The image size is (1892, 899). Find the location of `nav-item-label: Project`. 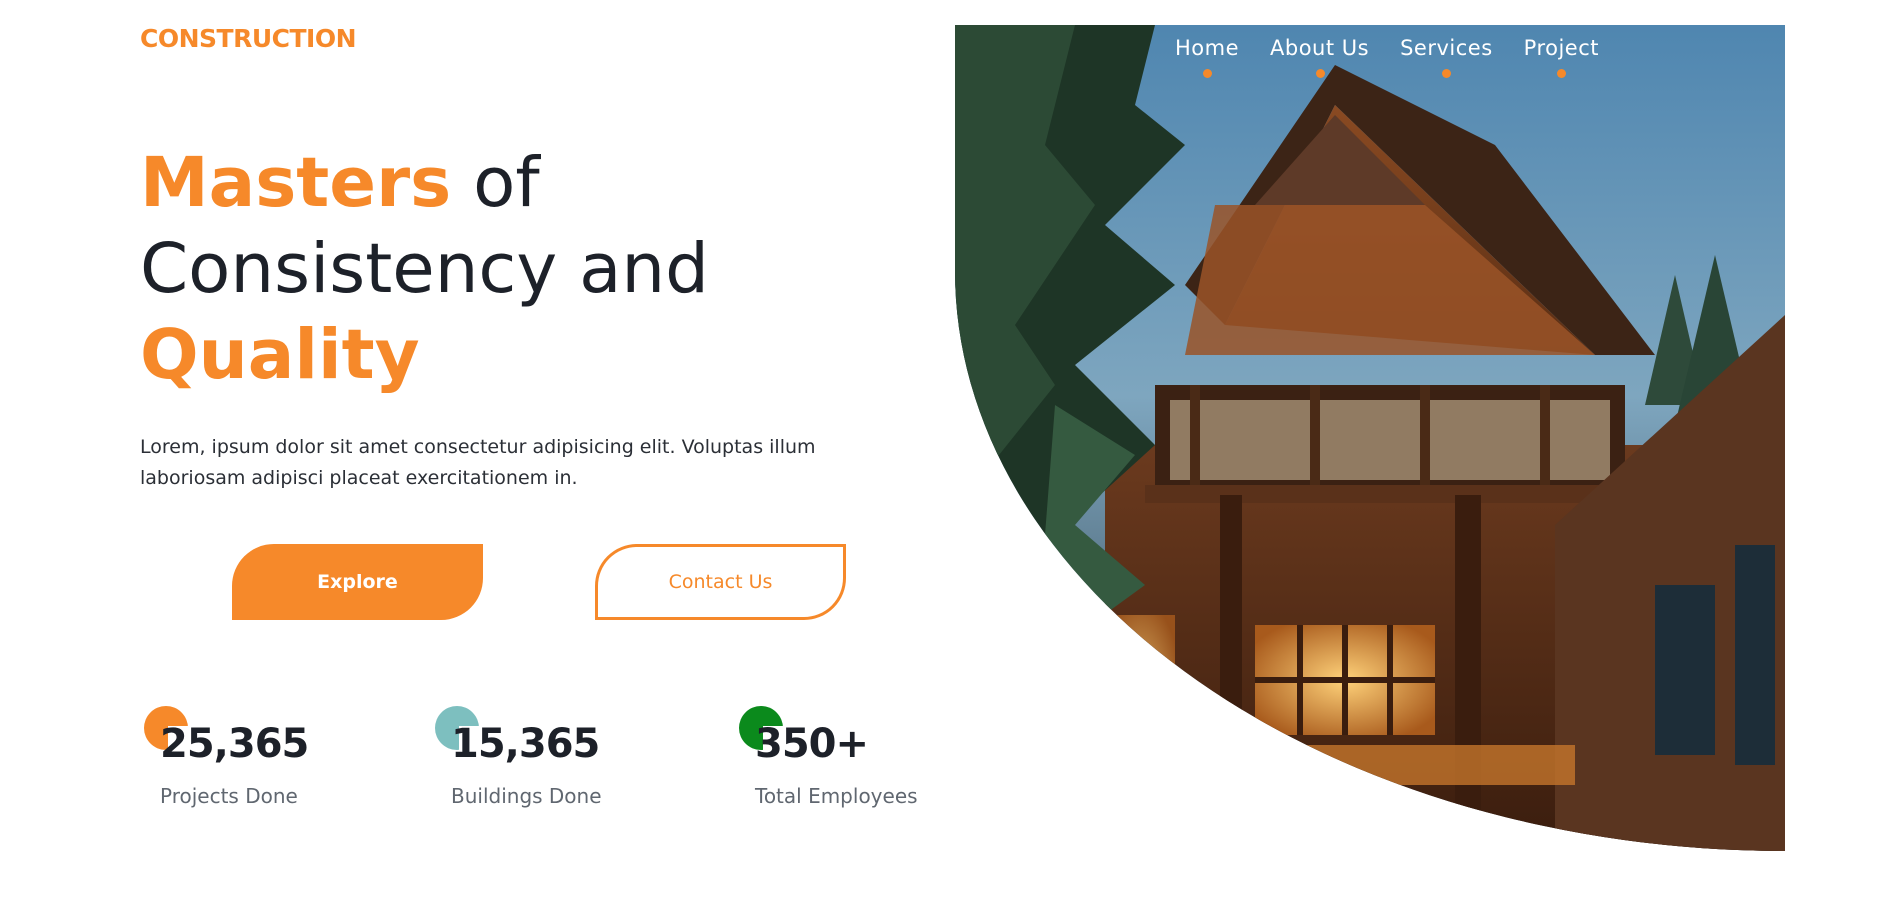

nav-item-label: Project is located at coordinates (1561, 48).